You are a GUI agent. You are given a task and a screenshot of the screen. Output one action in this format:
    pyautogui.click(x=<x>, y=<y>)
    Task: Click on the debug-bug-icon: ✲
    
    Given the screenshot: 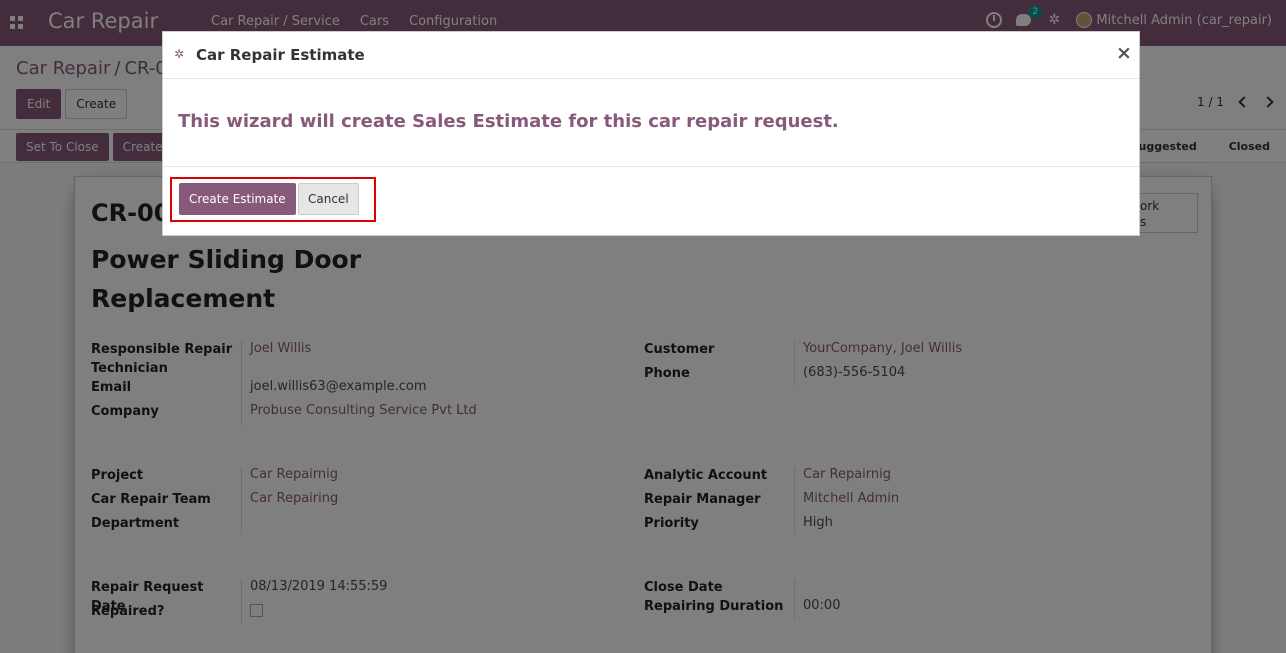 What is the action you would take?
    pyautogui.click(x=179, y=54)
    